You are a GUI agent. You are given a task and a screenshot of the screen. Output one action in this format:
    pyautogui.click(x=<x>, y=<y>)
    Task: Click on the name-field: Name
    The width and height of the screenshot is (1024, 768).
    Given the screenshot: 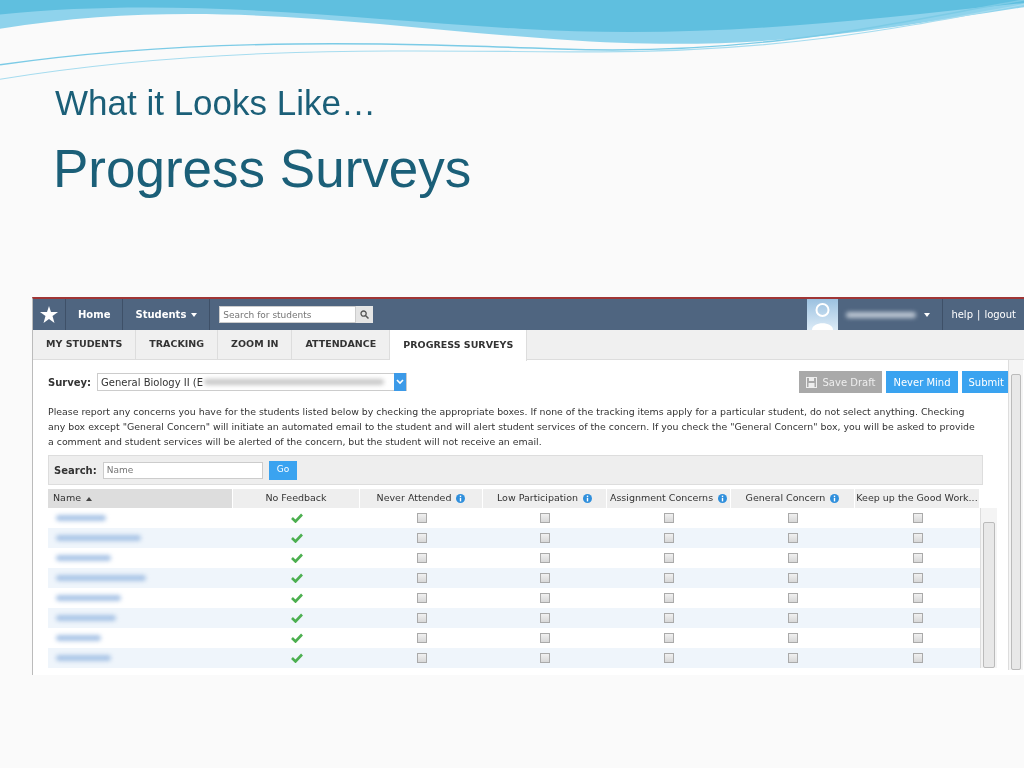 What is the action you would take?
    pyautogui.click(x=182, y=470)
    